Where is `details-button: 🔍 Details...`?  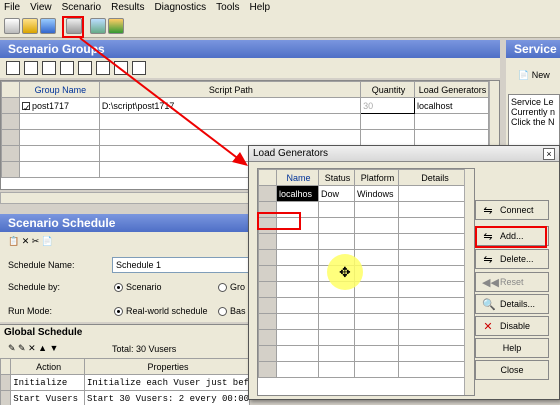 details-button: 🔍 Details... is located at coordinates (512, 304).